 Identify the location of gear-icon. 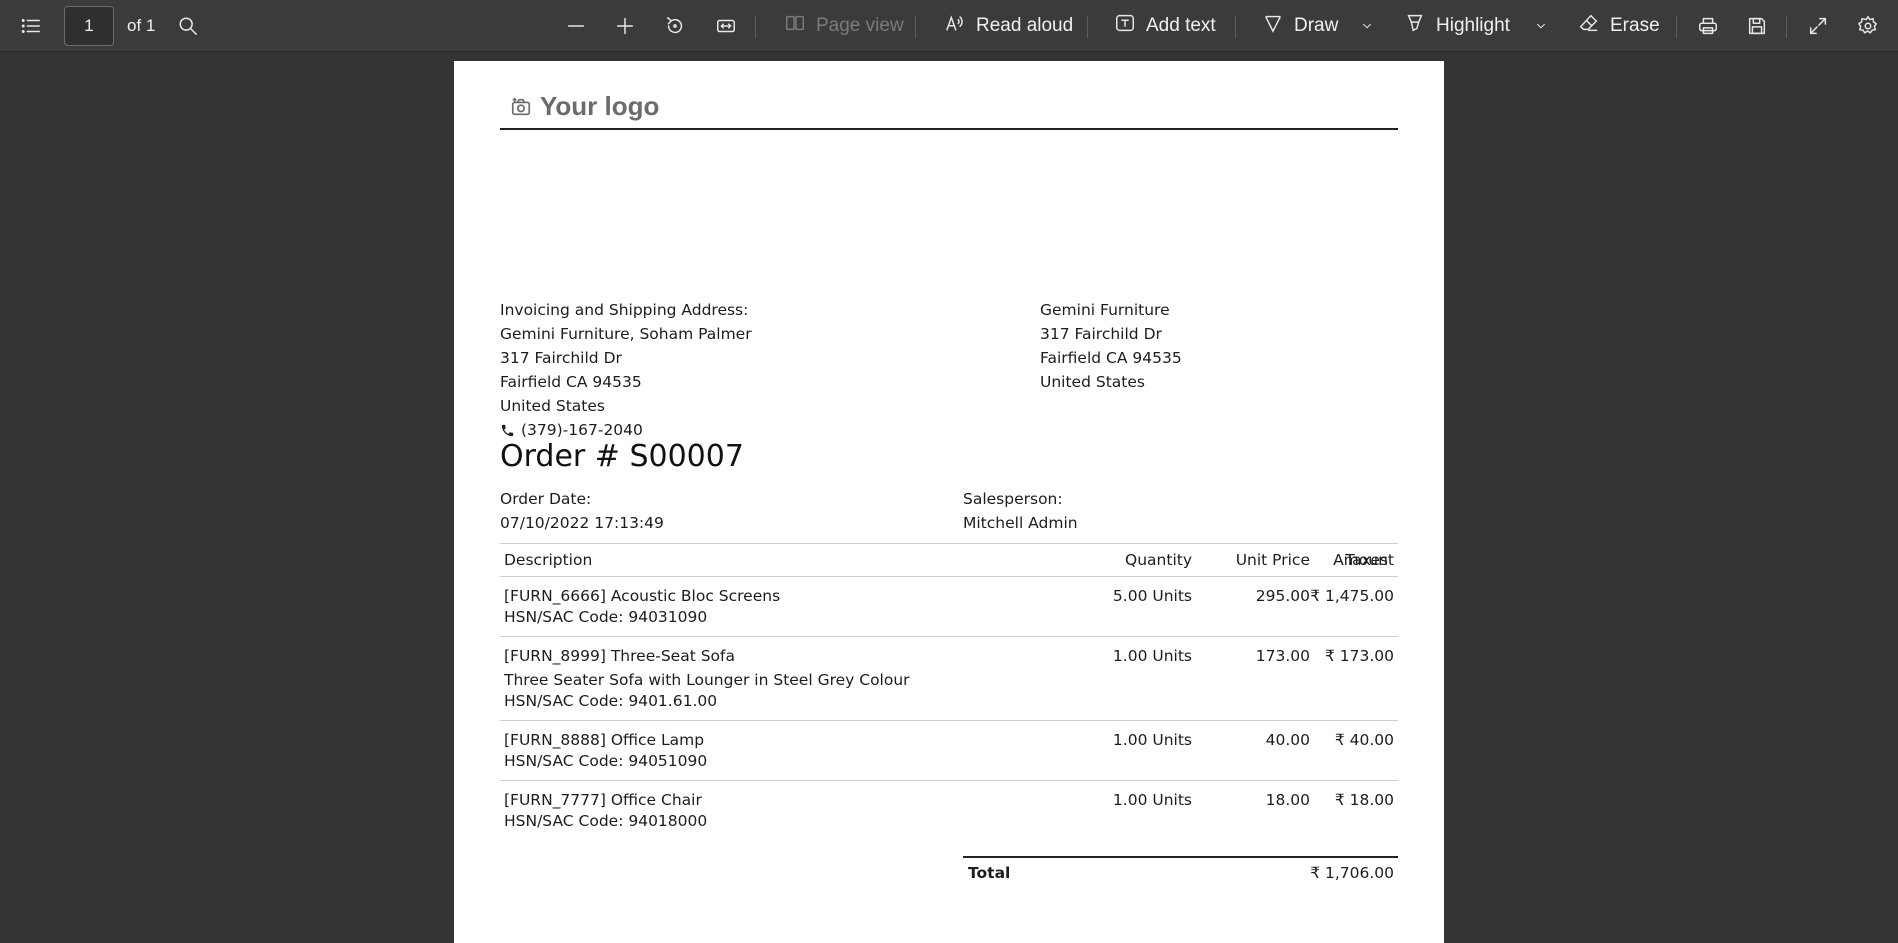
(1868, 26).